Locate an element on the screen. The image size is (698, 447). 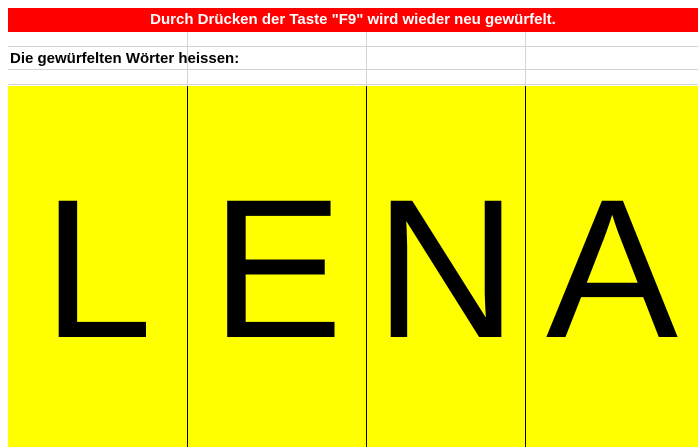
letter: A is located at coordinates (612, 268).